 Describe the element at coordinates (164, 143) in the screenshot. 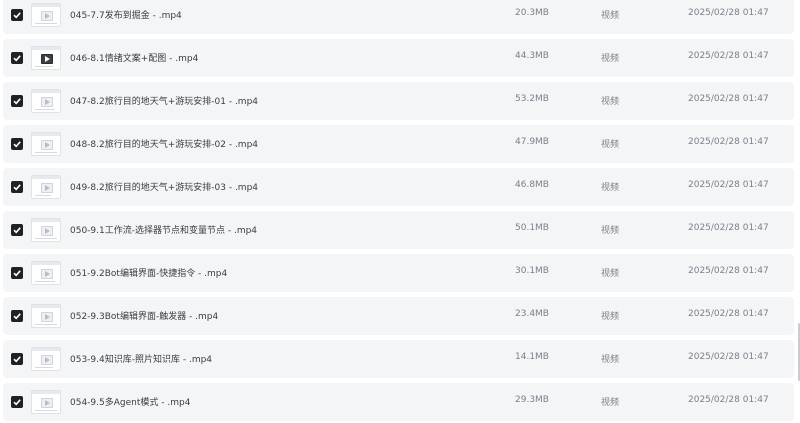

I see `file-name: 048-8.2旅行目的地天气+游玩安排-02 - .mp4` at that location.